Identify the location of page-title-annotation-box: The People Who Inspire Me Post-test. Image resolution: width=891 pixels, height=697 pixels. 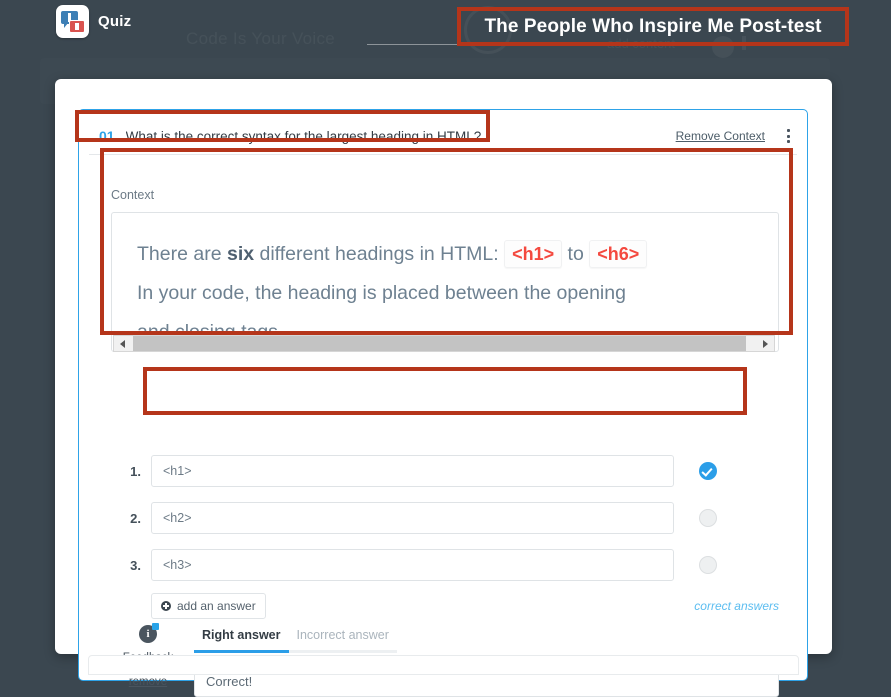
(653, 26).